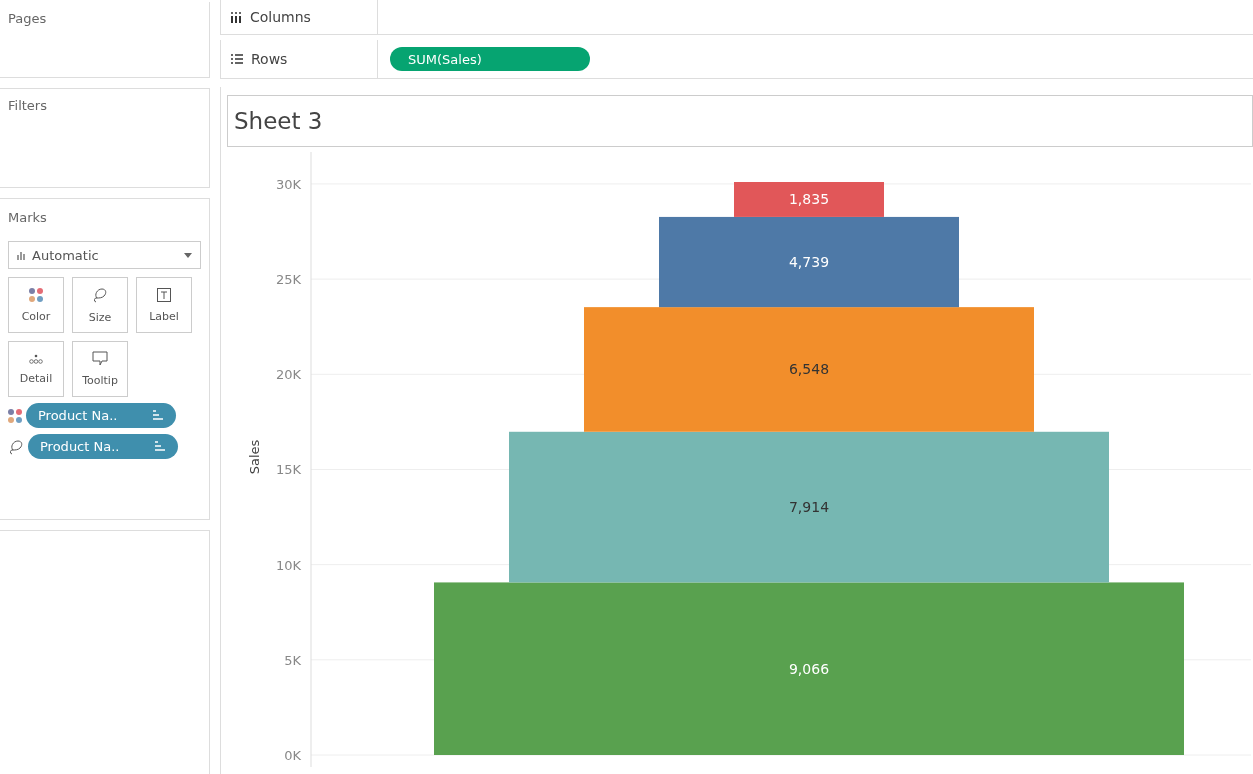 This screenshot has width=1253, height=774. What do you see at coordinates (809, 199) in the screenshot?
I see `value-label: 1,835` at bounding box center [809, 199].